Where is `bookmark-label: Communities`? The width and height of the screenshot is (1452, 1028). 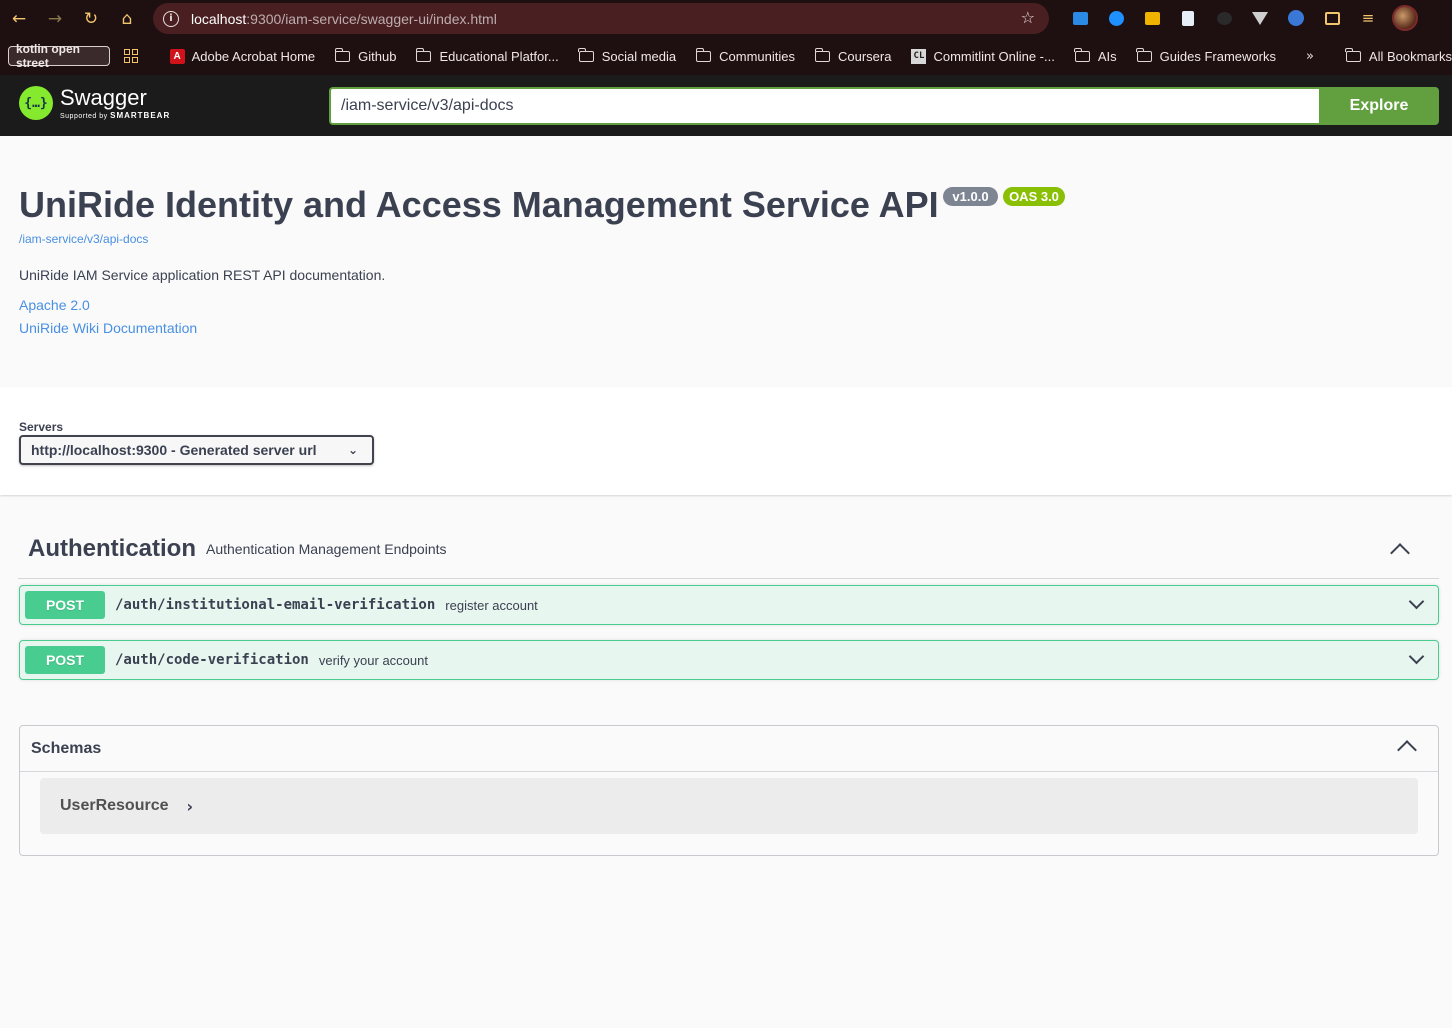
bookmark-label: Communities is located at coordinates (757, 56).